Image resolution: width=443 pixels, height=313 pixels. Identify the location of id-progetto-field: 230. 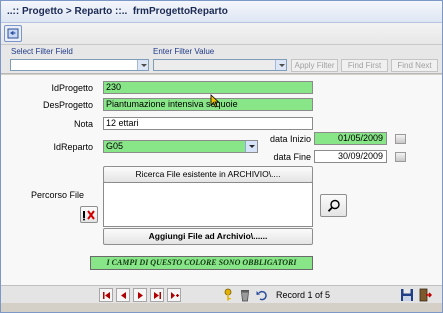
(208, 87).